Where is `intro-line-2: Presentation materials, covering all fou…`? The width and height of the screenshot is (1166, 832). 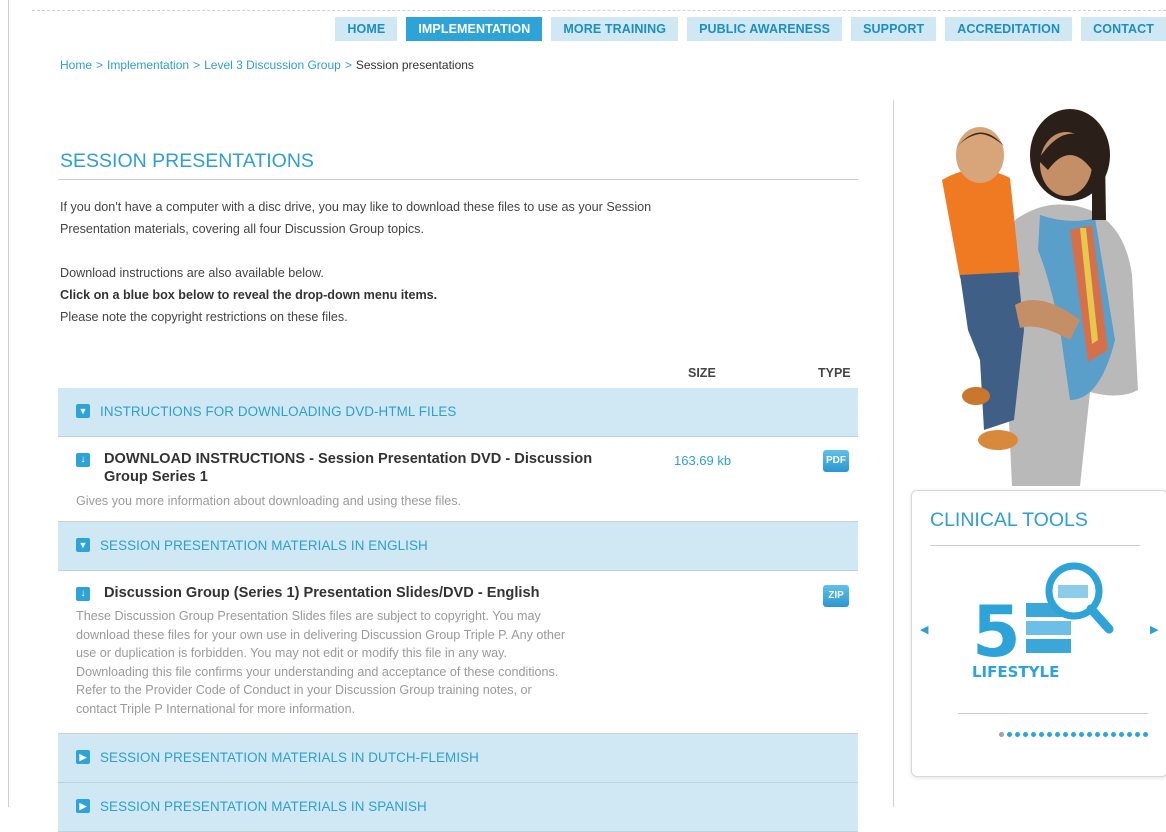 intro-line-2: Presentation materials, covering all fou… is located at coordinates (242, 229).